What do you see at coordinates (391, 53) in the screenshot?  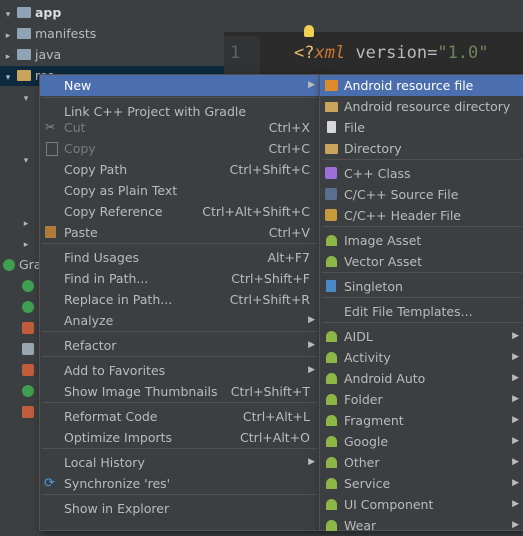 I see `code-line: <?xml version="1.0"` at bounding box center [391, 53].